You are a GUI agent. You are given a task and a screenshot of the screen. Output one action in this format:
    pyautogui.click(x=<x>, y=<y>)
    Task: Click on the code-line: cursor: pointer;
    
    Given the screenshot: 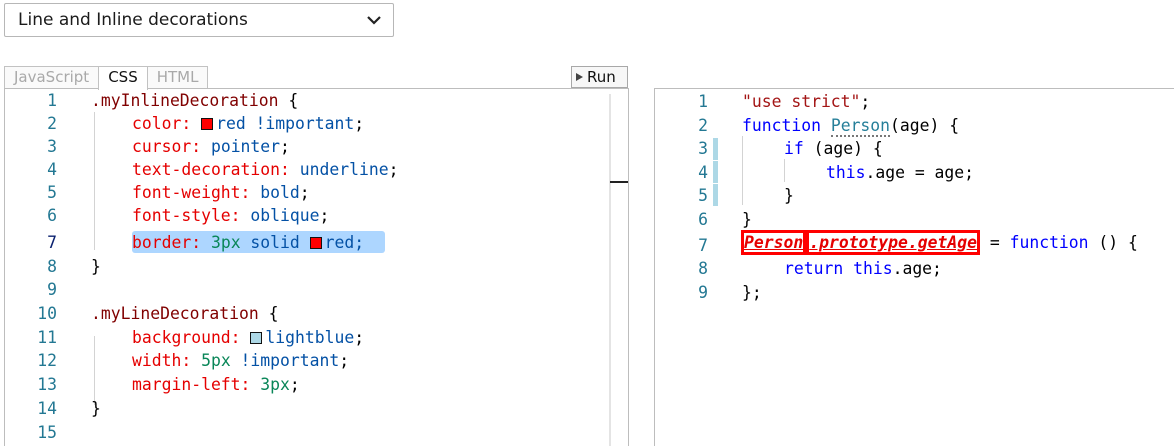 What is the action you would take?
    pyautogui.click(x=211, y=146)
    